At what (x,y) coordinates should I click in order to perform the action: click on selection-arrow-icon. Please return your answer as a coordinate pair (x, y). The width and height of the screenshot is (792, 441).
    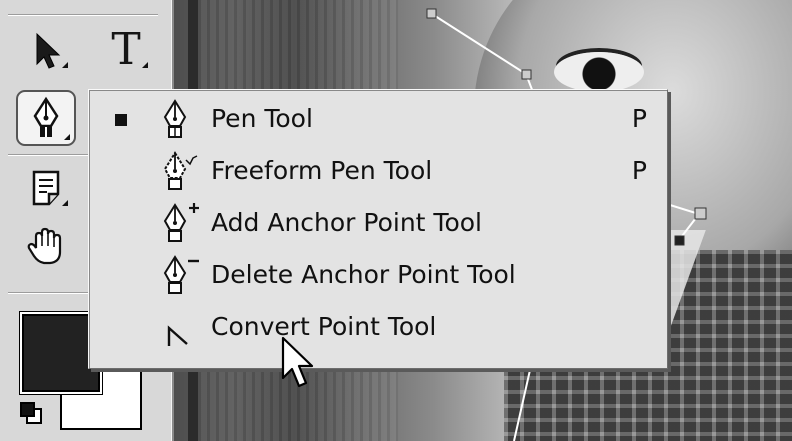
    Looking at the image, I should click on (46, 50).